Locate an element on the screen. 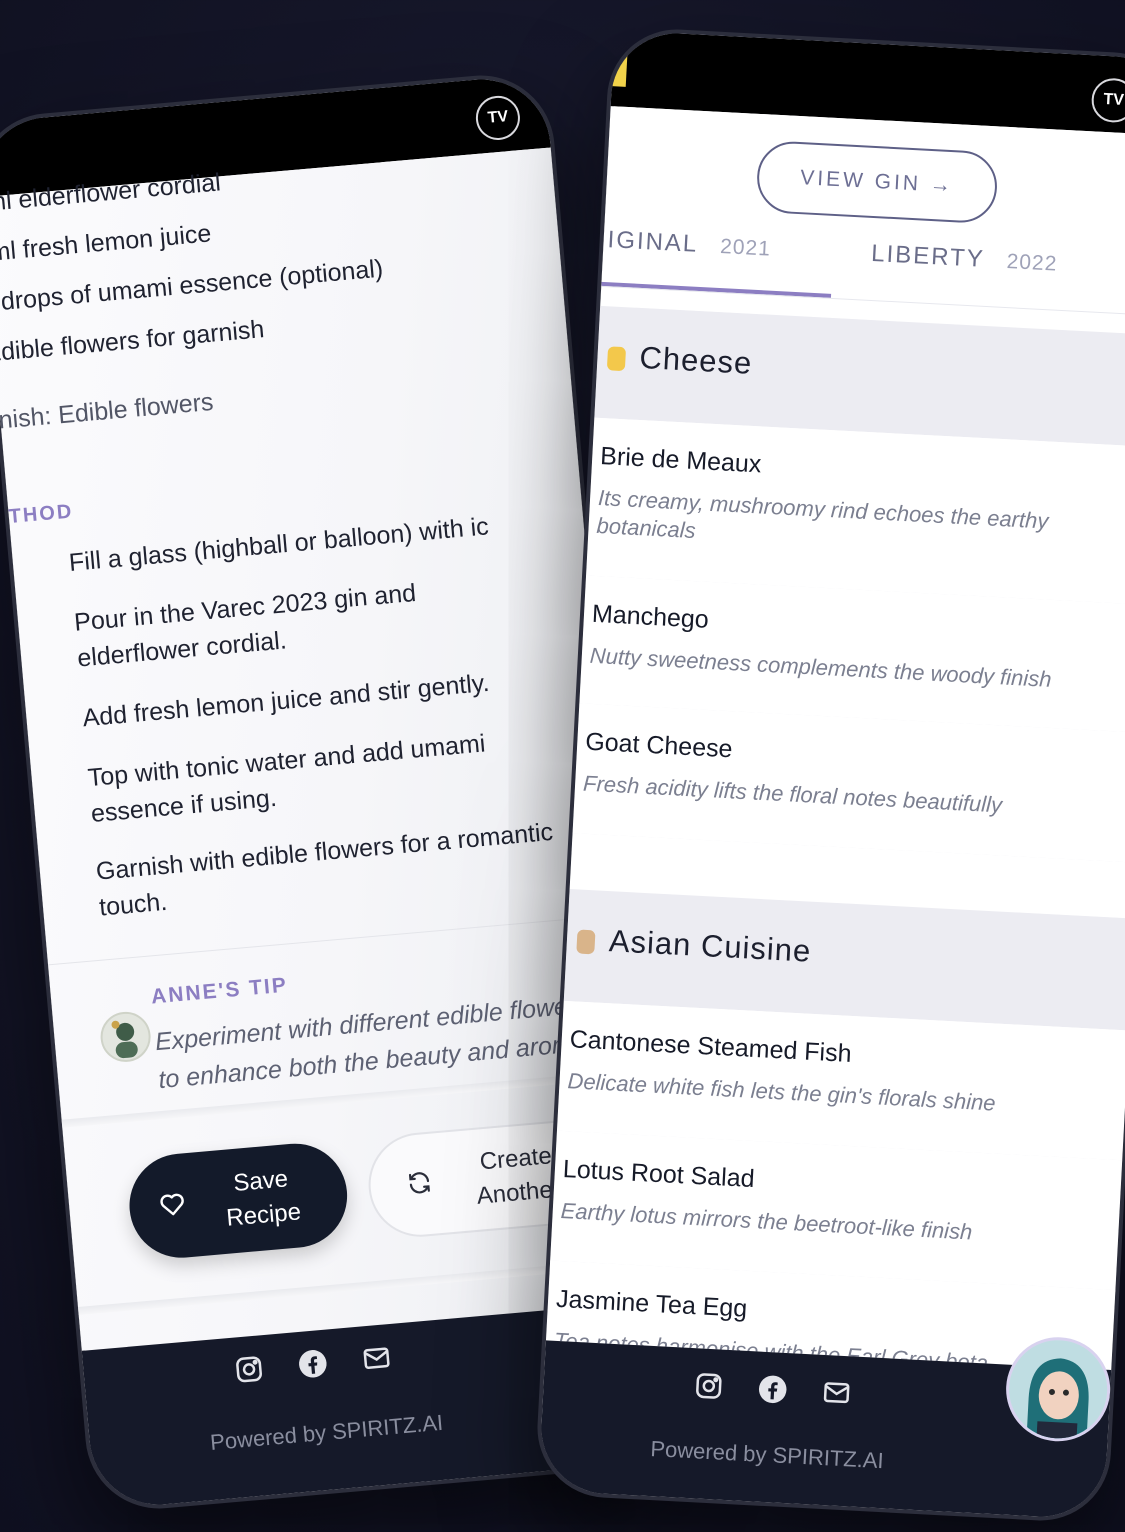 This screenshot has height=1532, width=1125. category-title: Cheese is located at coordinates (696, 360).